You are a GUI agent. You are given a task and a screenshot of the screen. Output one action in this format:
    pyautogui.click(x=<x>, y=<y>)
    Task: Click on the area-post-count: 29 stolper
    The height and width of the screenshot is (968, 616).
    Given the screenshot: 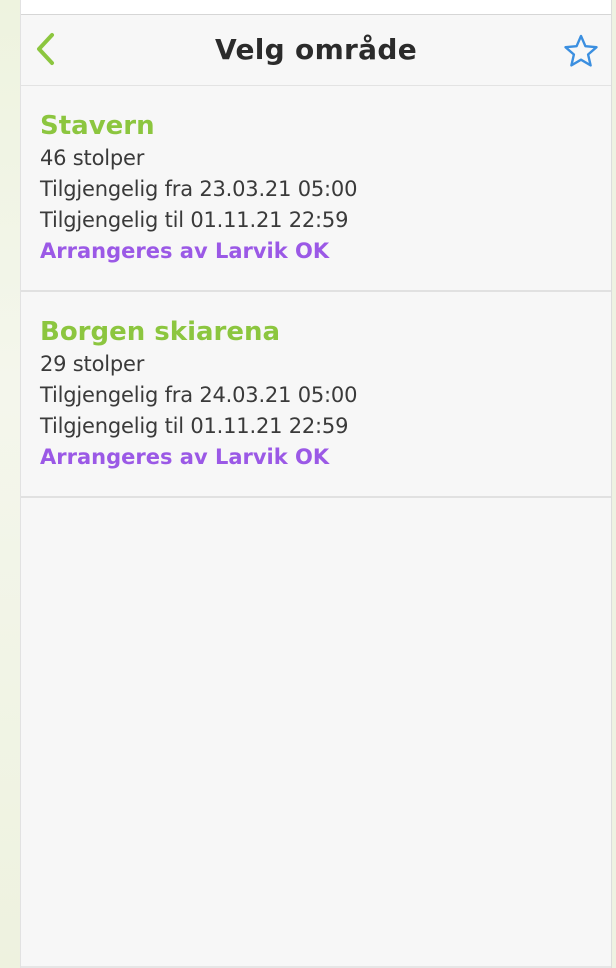 What is the action you would take?
    pyautogui.click(x=92, y=364)
    